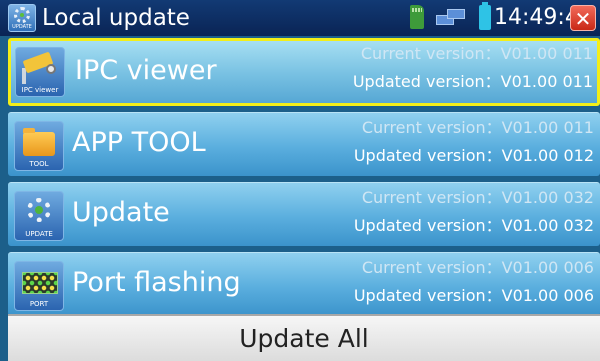  What do you see at coordinates (473, 225) in the screenshot?
I see `updated-version: Updated version：V01.00 032` at bounding box center [473, 225].